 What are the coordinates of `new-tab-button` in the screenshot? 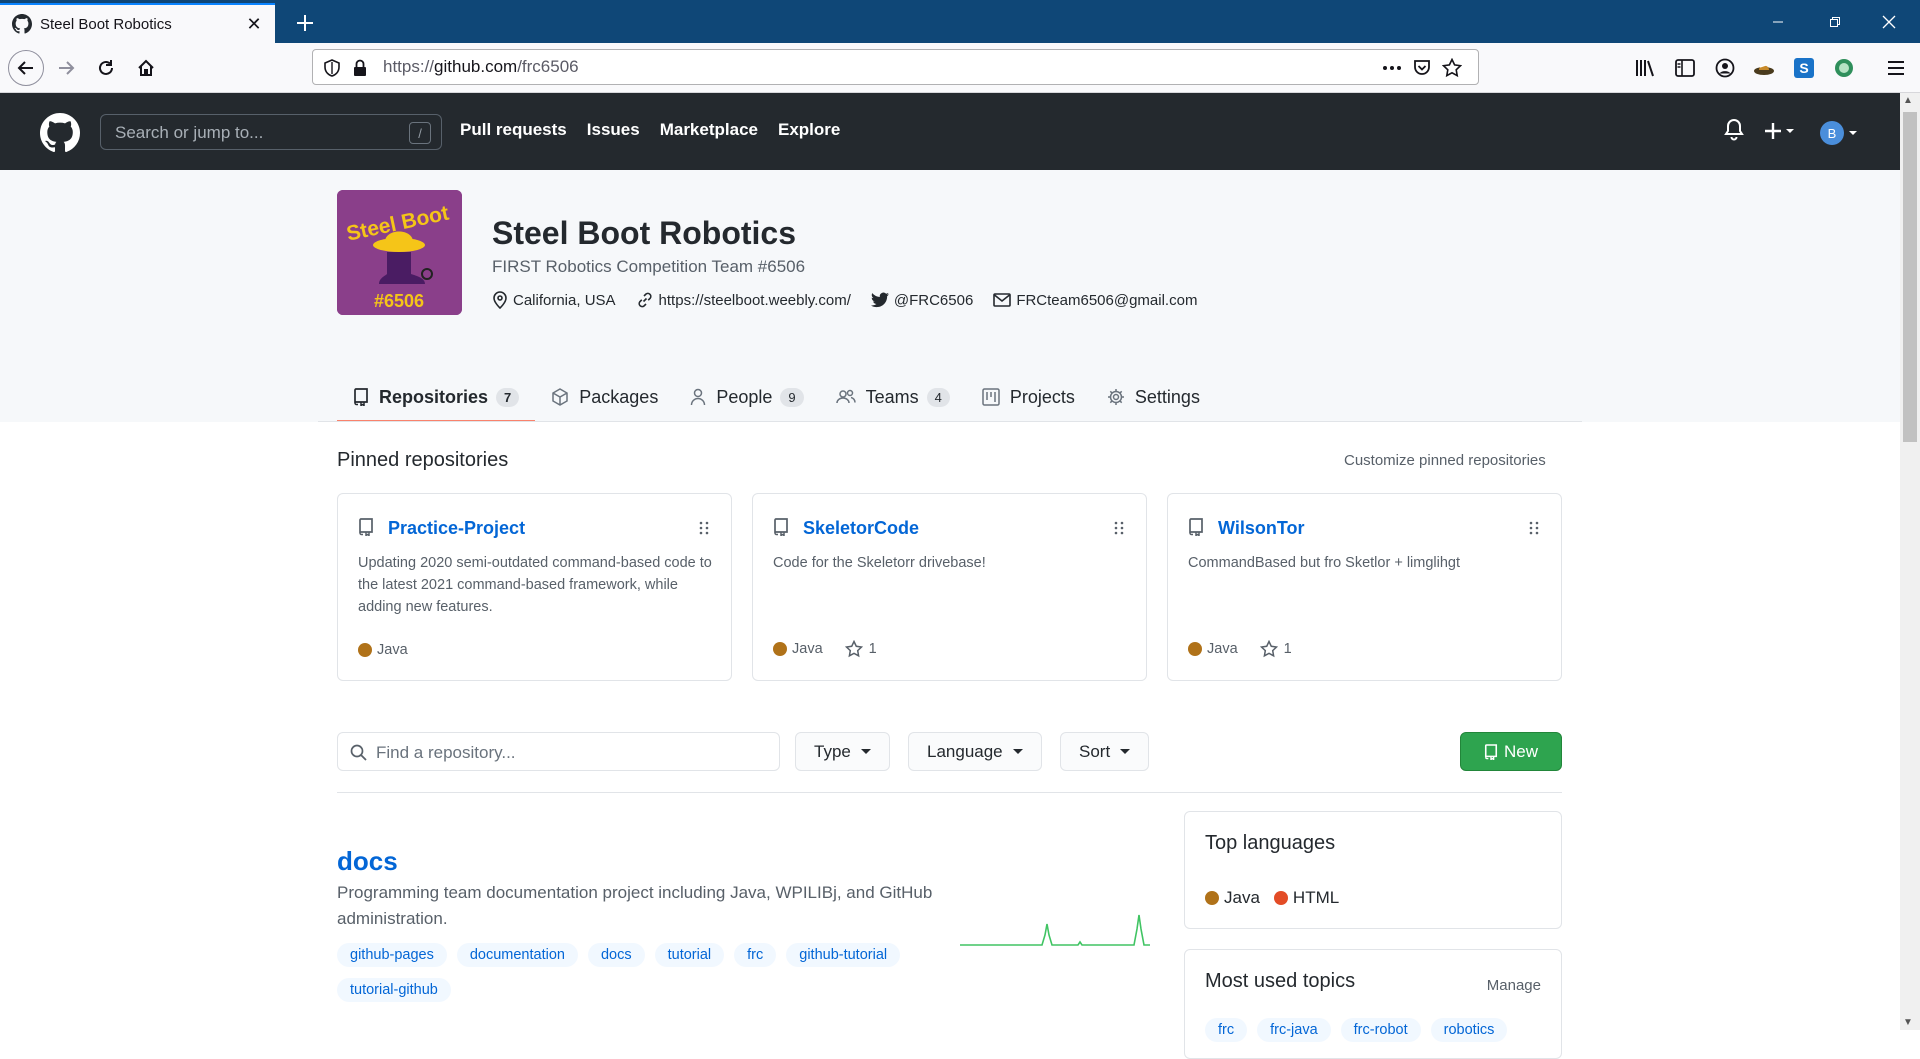 It's located at (305, 23).